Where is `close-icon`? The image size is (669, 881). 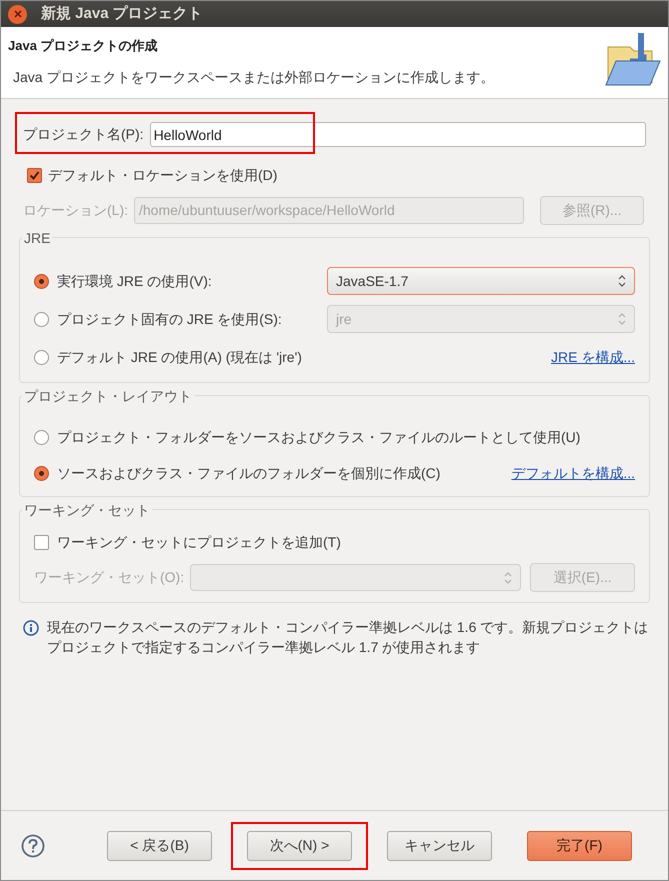 close-icon is located at coordinates (18, 14).